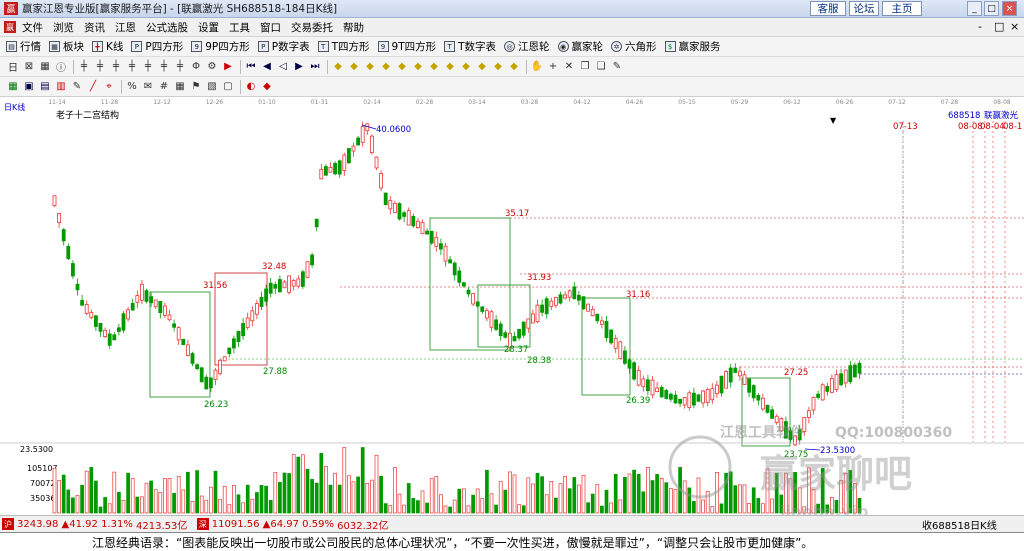 This screenshot has height=551, width=1024. I want to click on p-number-table-button: P P数字表, so click(283, 46).